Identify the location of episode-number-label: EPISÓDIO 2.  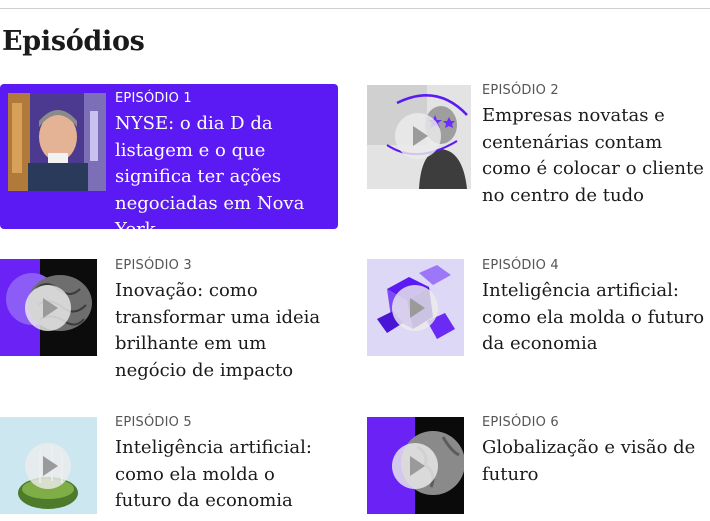
(520, 90).